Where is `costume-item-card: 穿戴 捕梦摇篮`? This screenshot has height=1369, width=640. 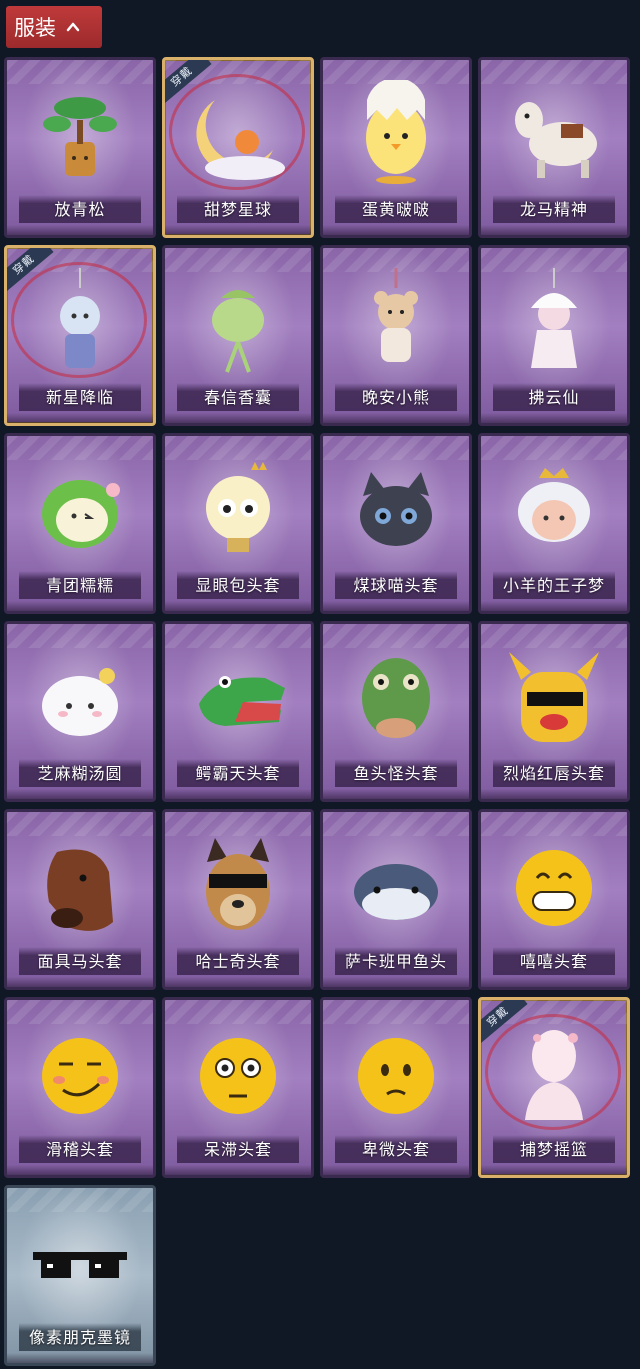 costume-item-card: 穿戴 捕梦摇篮 is located at coordinates (554, 1087).